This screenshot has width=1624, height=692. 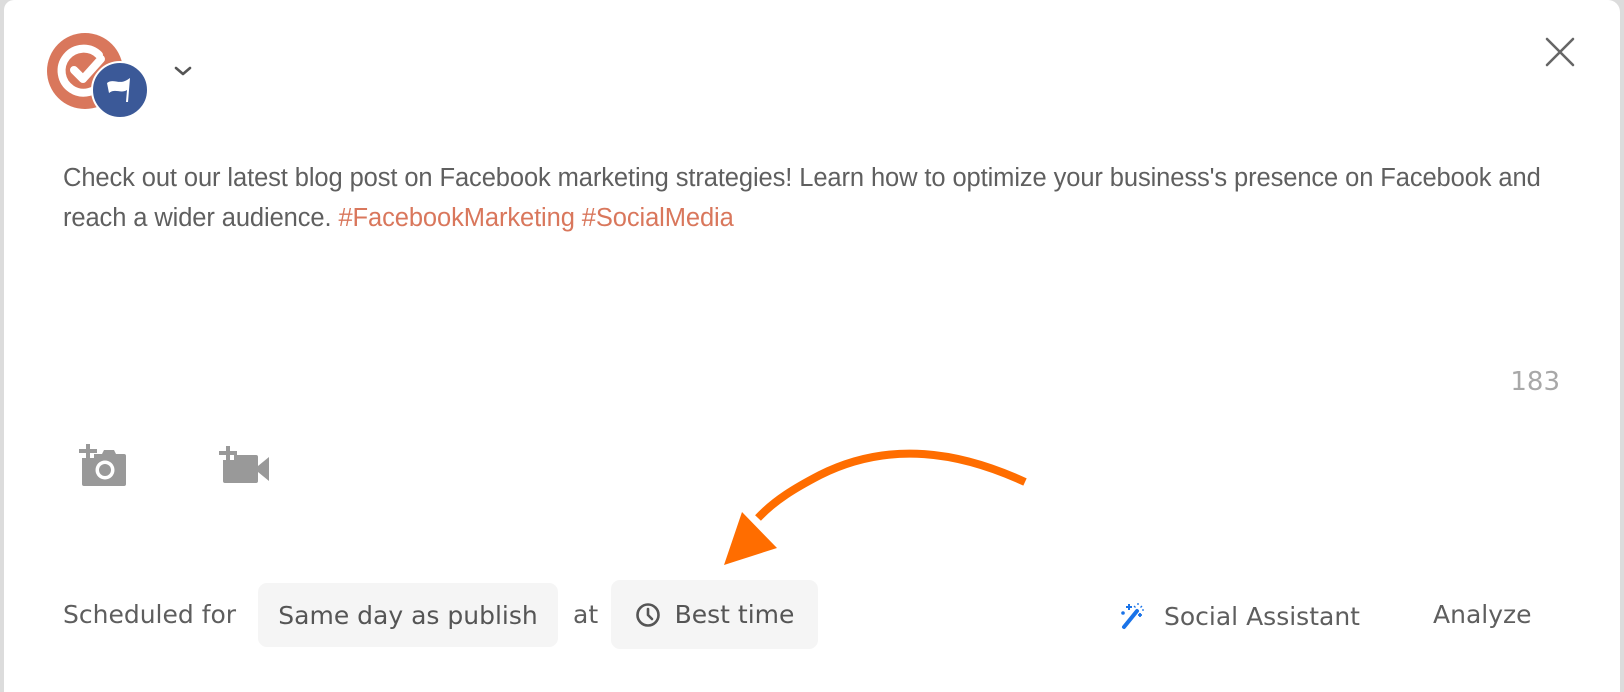 I want to click on social-assistant-label: Social Assistant, so click(x=1262, y=616).